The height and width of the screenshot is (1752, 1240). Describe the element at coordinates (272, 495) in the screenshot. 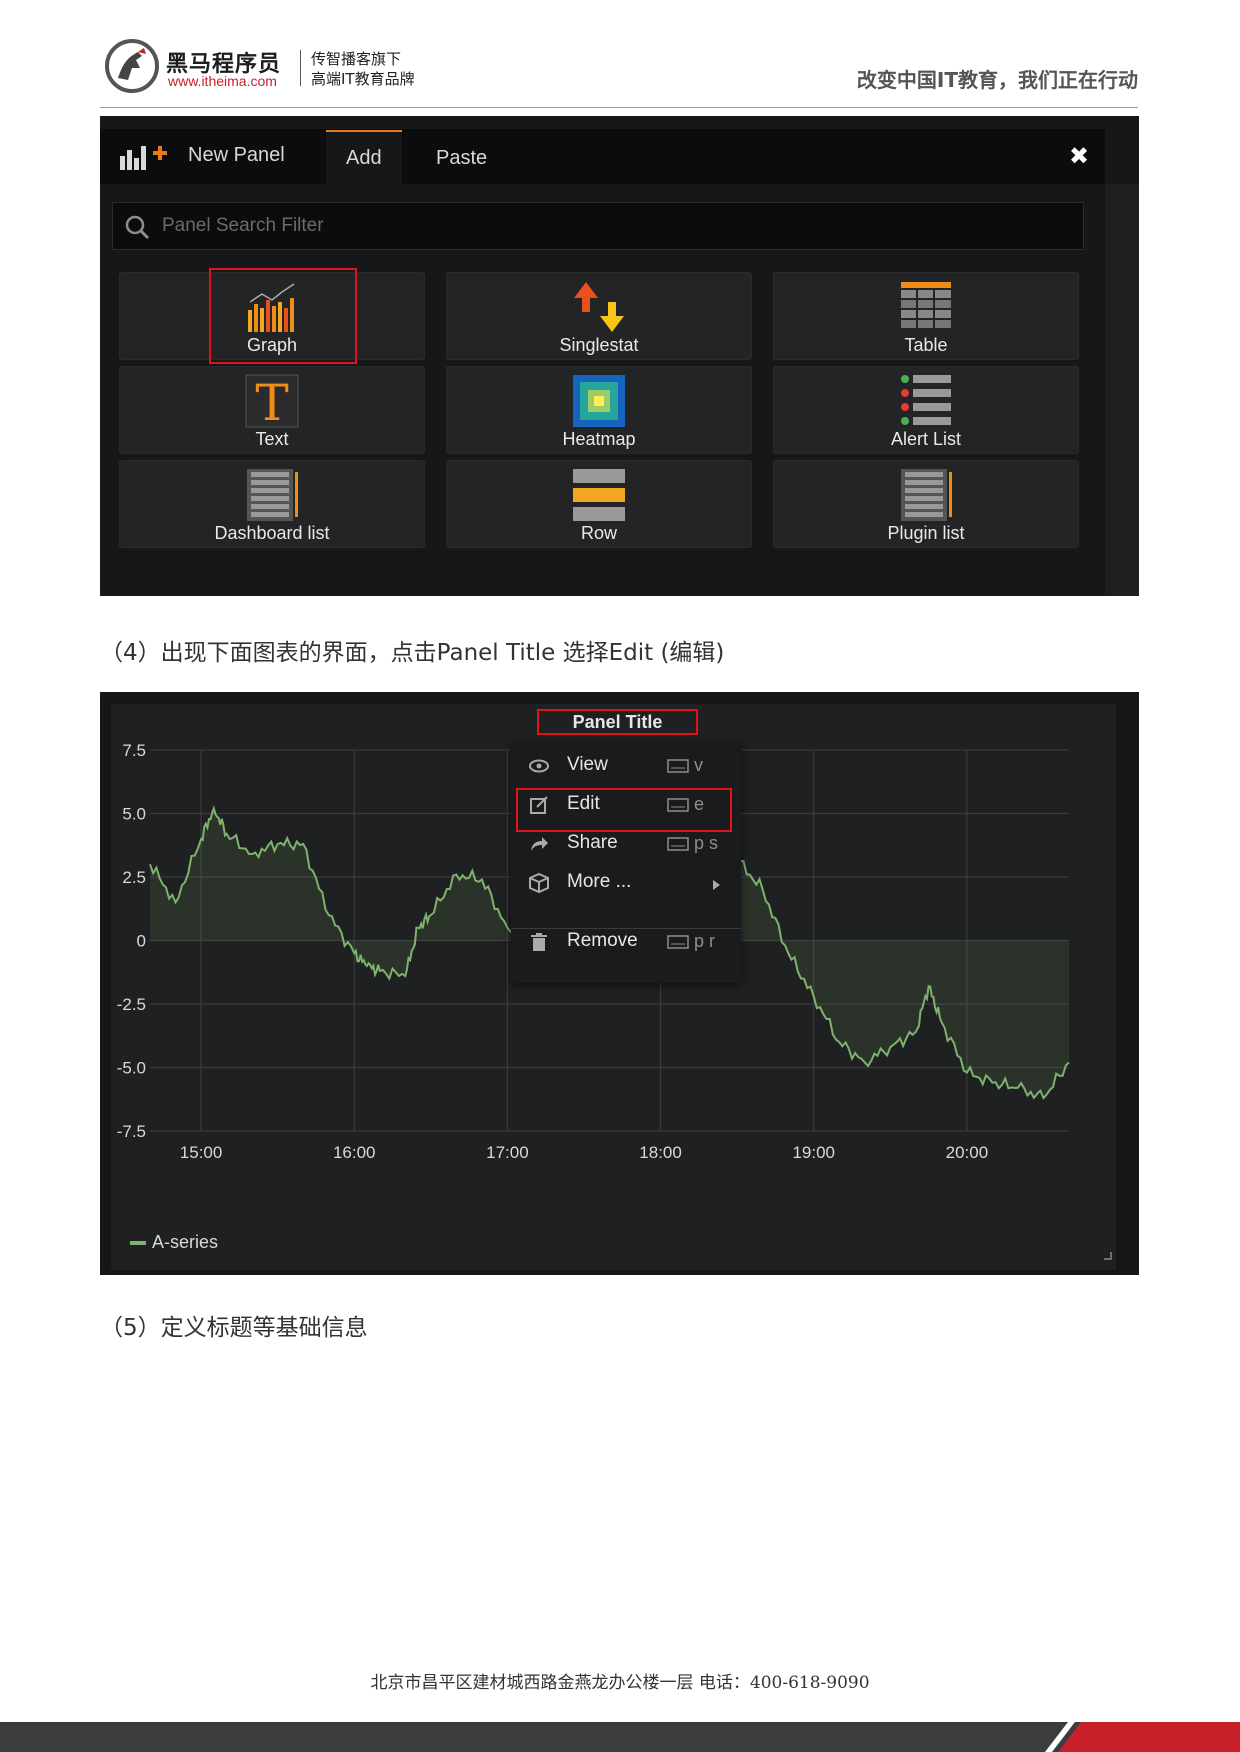

I see `dashboard-list-icon` at that location.